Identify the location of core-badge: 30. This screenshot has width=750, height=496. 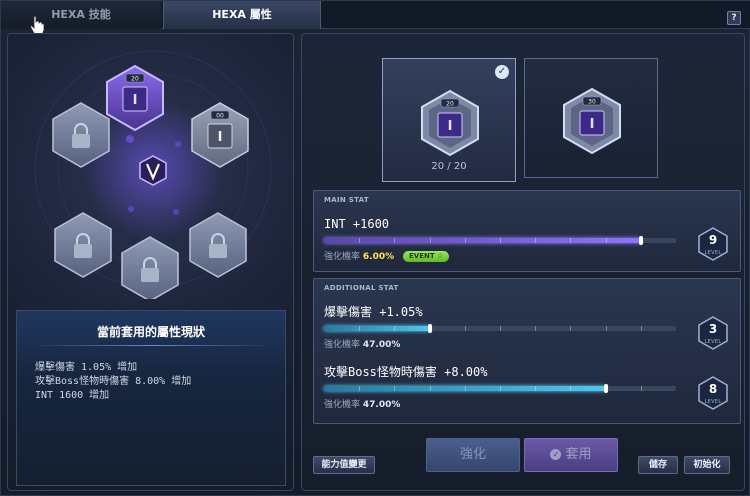
(592, 102).